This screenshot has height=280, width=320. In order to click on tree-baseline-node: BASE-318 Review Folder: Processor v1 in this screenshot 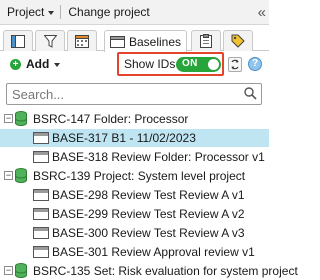, I will do `click(134, 157)`.